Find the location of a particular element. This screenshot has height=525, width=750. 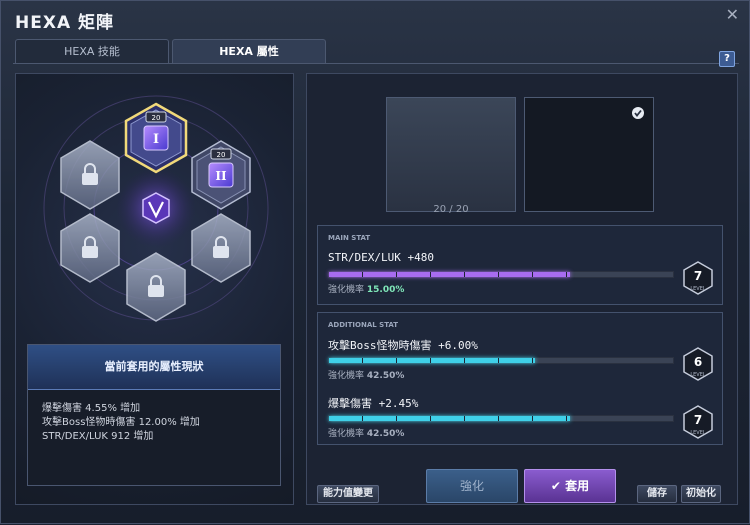

check-circle-icon: ✔ is located at coordinates (555, 486).